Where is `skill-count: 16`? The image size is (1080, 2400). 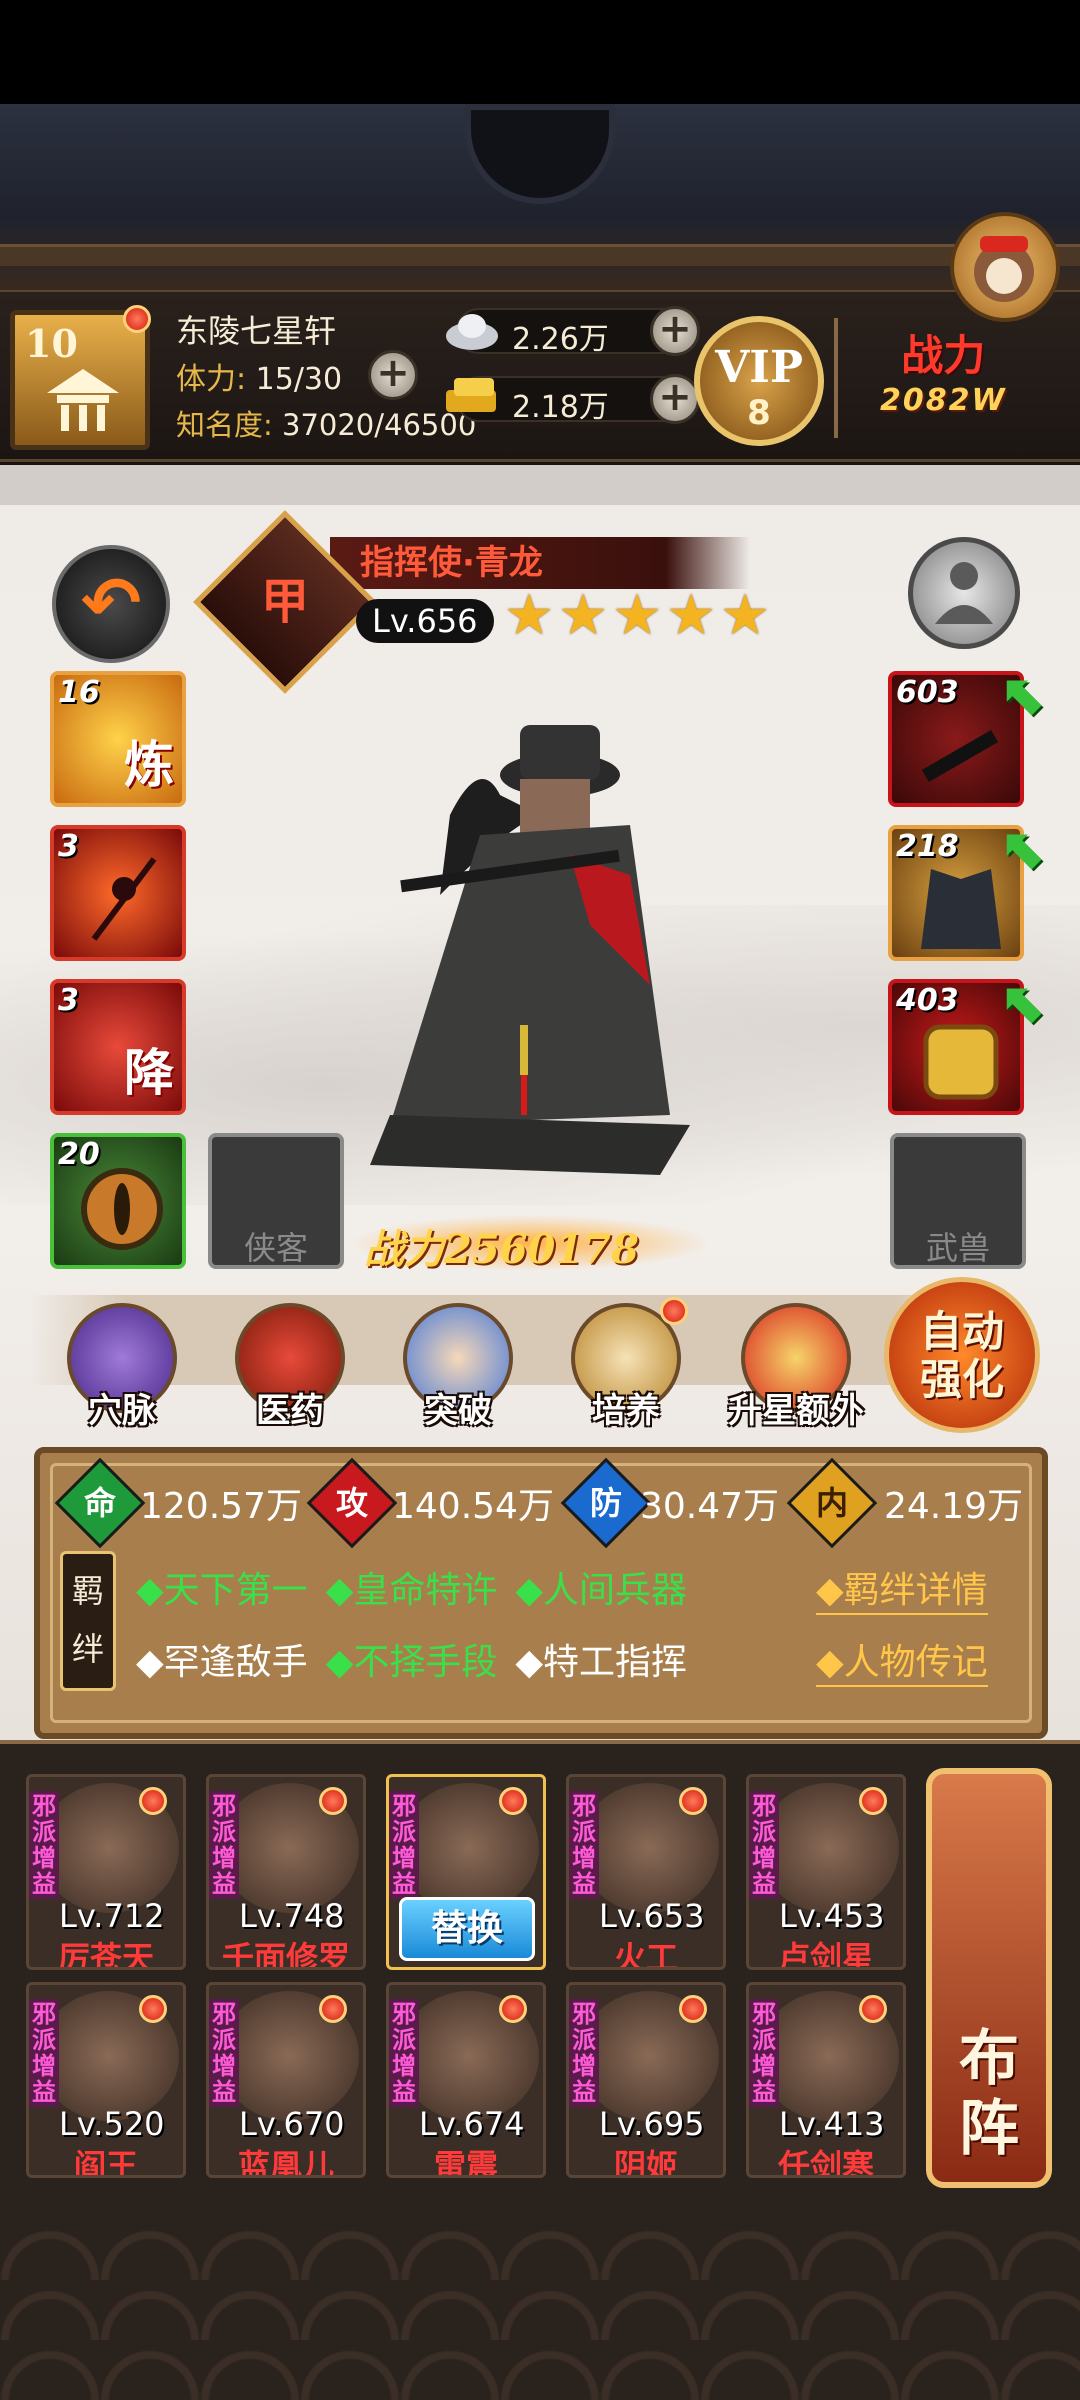
skill-count: 16 is located at coordinates (79, 692).